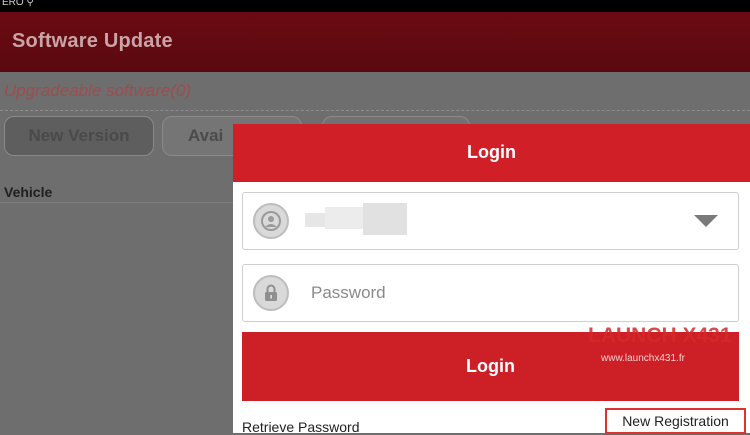 Image resolution: width=750 pixels, height=435 pixels. Describe the element at coordinates (643, 358) in the screenshot. I see `watermark-url: www.launchx431.fr` at that location.